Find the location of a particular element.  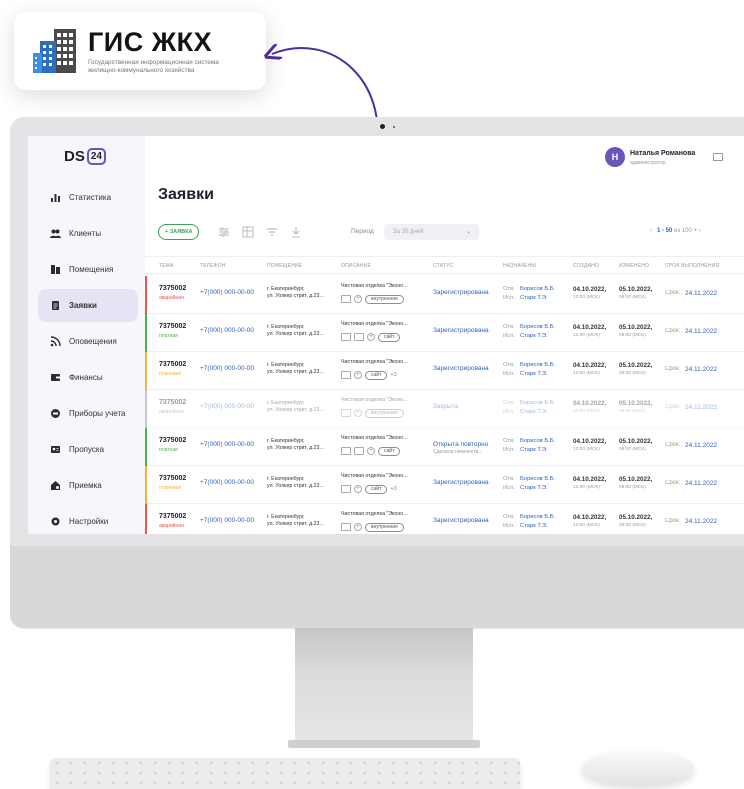

sidebar-item-1: Клиенты is located at coordinates (88, 233).